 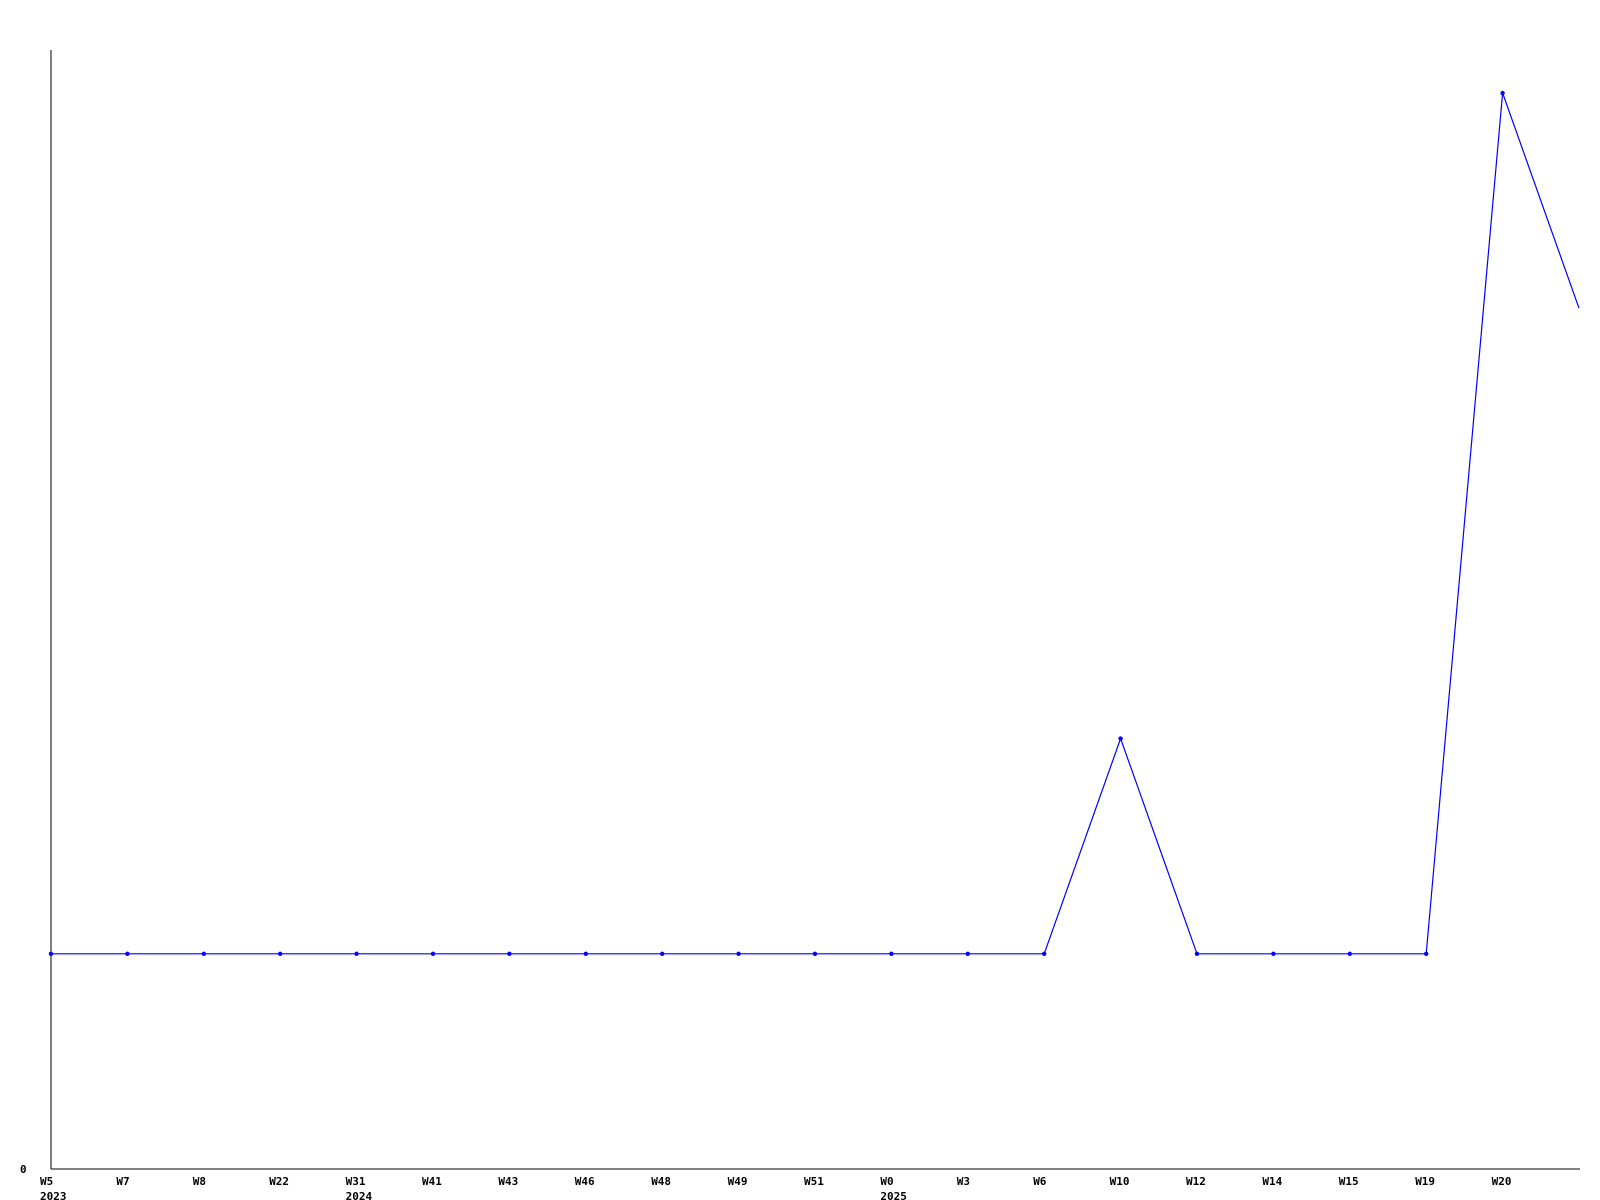 I want to click on x-tick-label: W43, so click(x=508, y=1181).